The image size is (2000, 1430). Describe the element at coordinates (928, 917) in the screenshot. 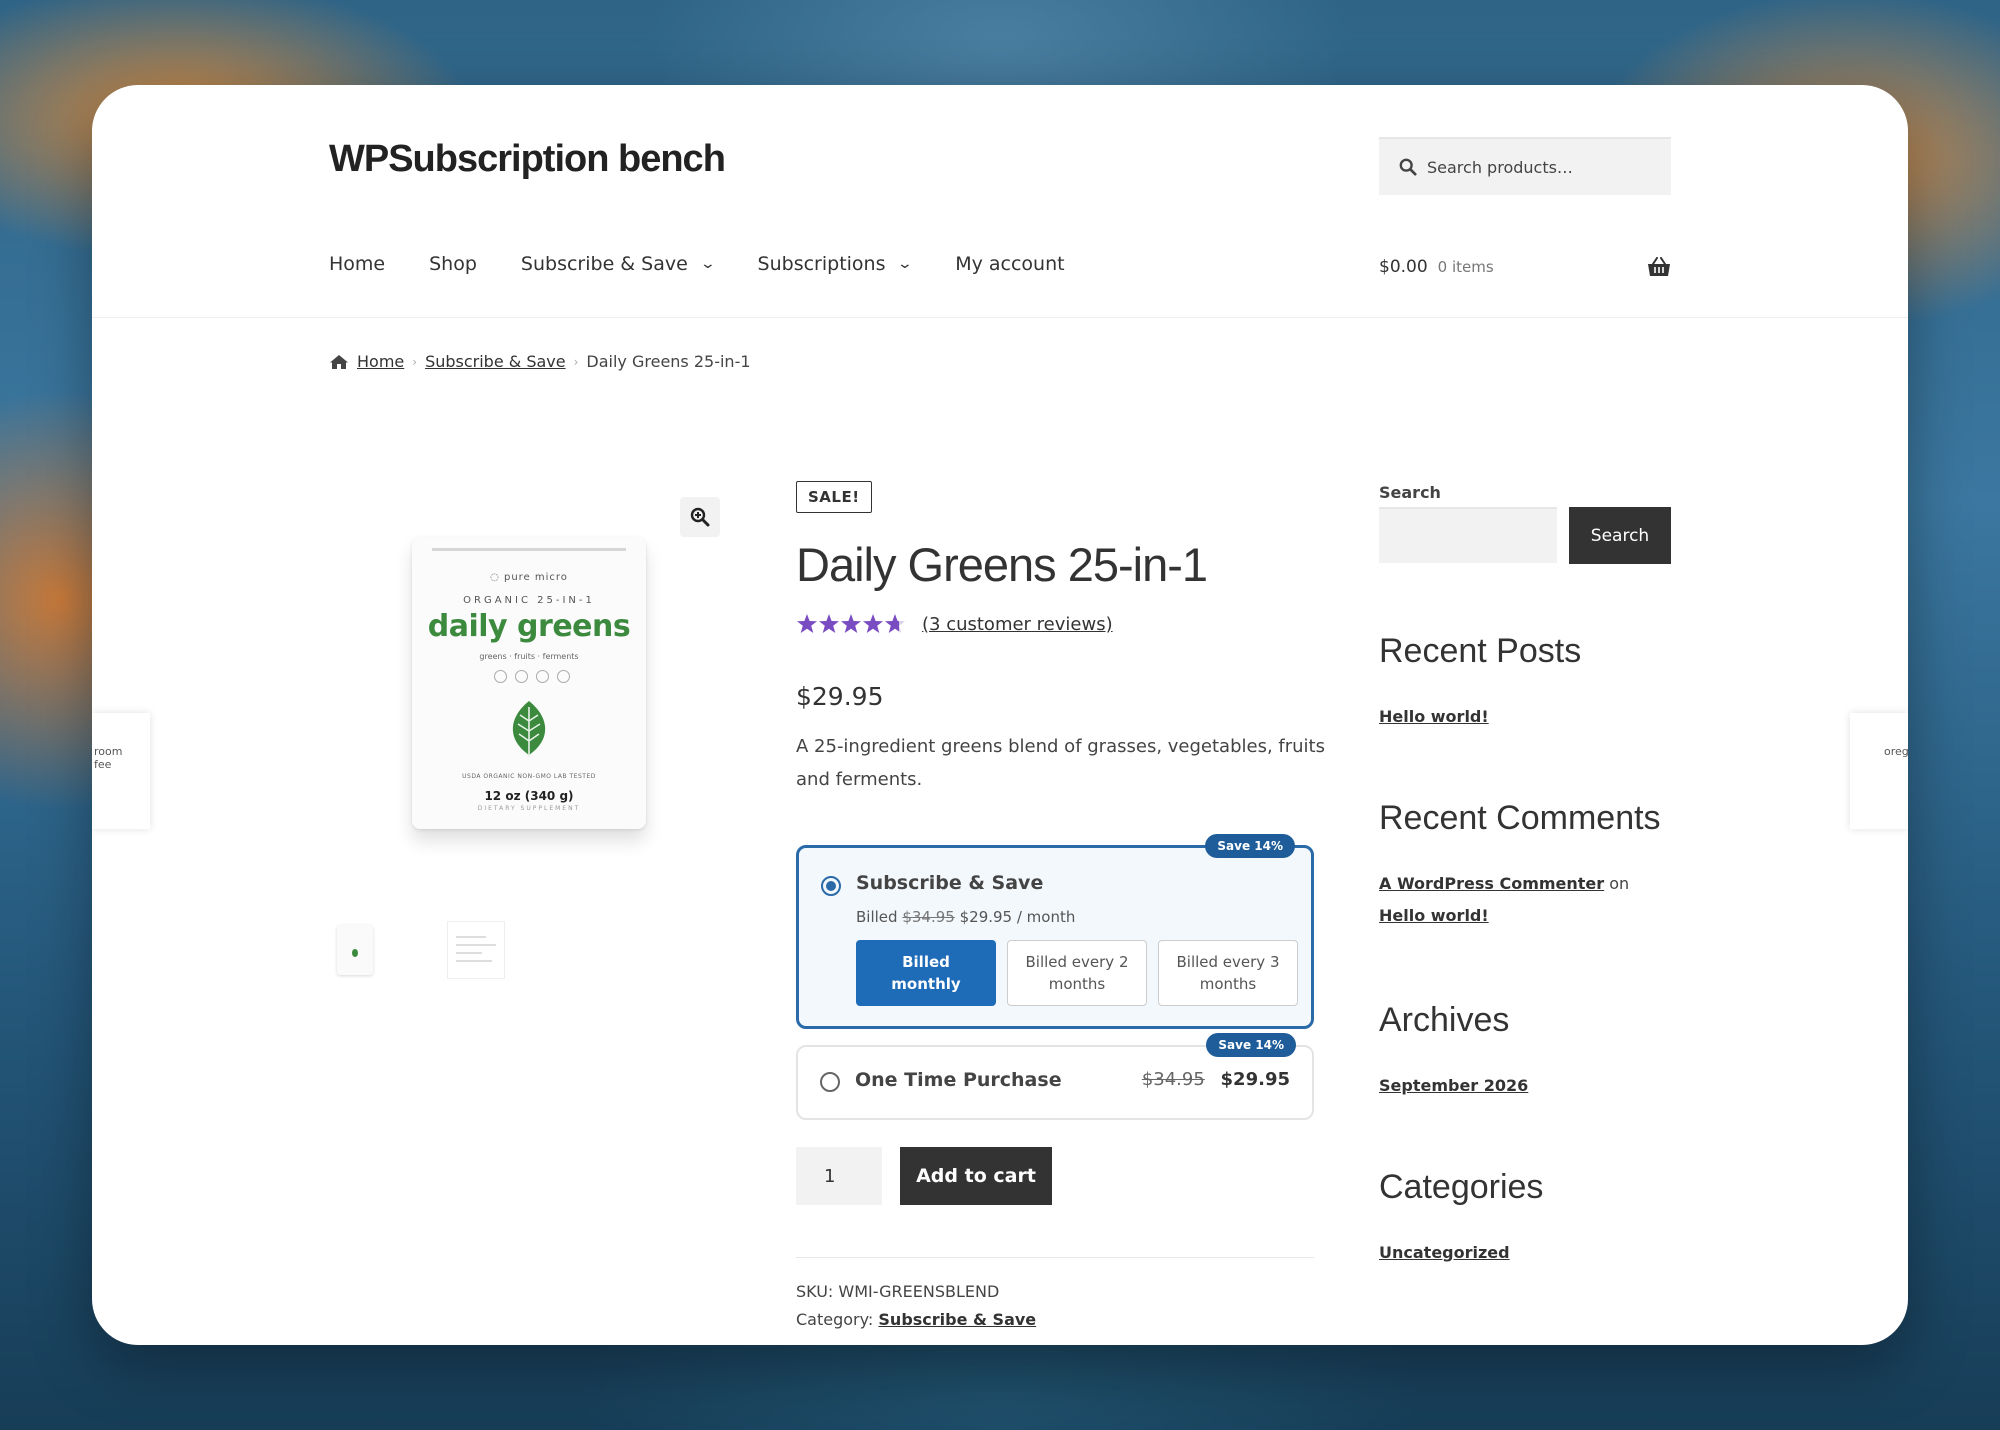

I see `subscribe-old-price: $34.95` at that location.